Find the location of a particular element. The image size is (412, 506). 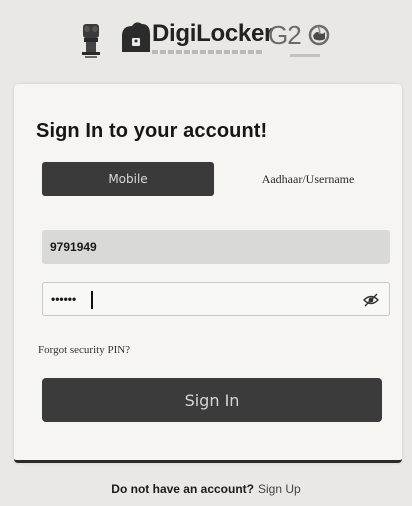

pin-input is located at coordinates (193, 299).